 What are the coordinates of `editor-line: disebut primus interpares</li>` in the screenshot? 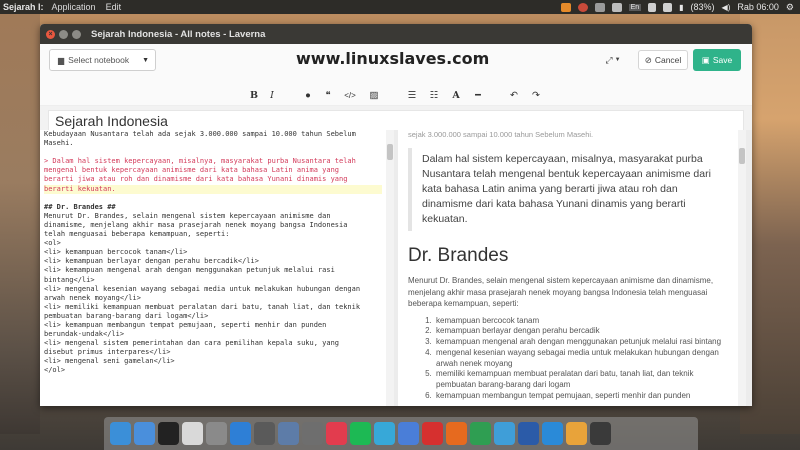 It's located at (213, 352).